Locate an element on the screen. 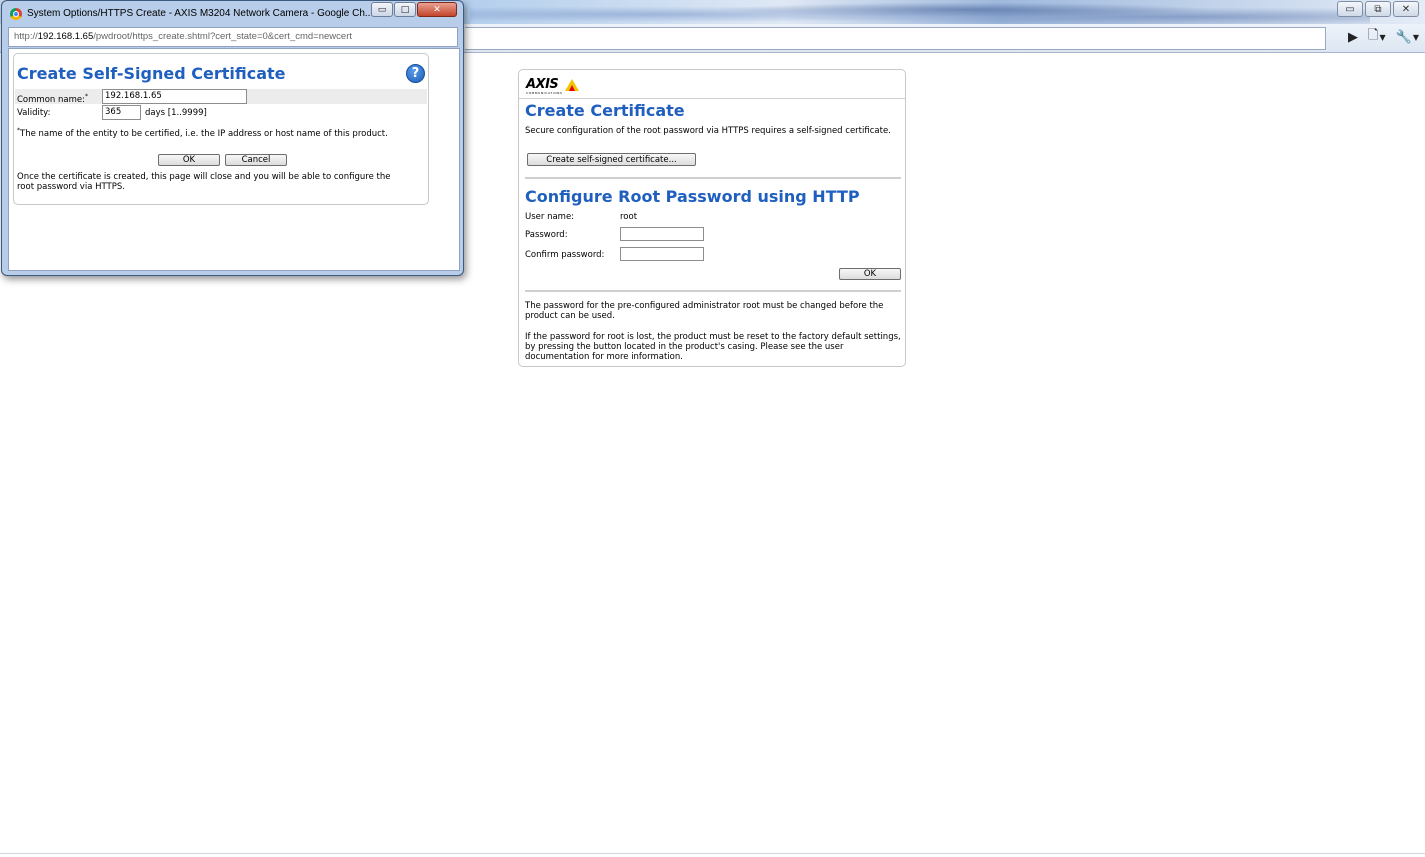 Image resolution: width=1425 pixels, height=857 pixels. password-input is located at coordinates (662, 234).